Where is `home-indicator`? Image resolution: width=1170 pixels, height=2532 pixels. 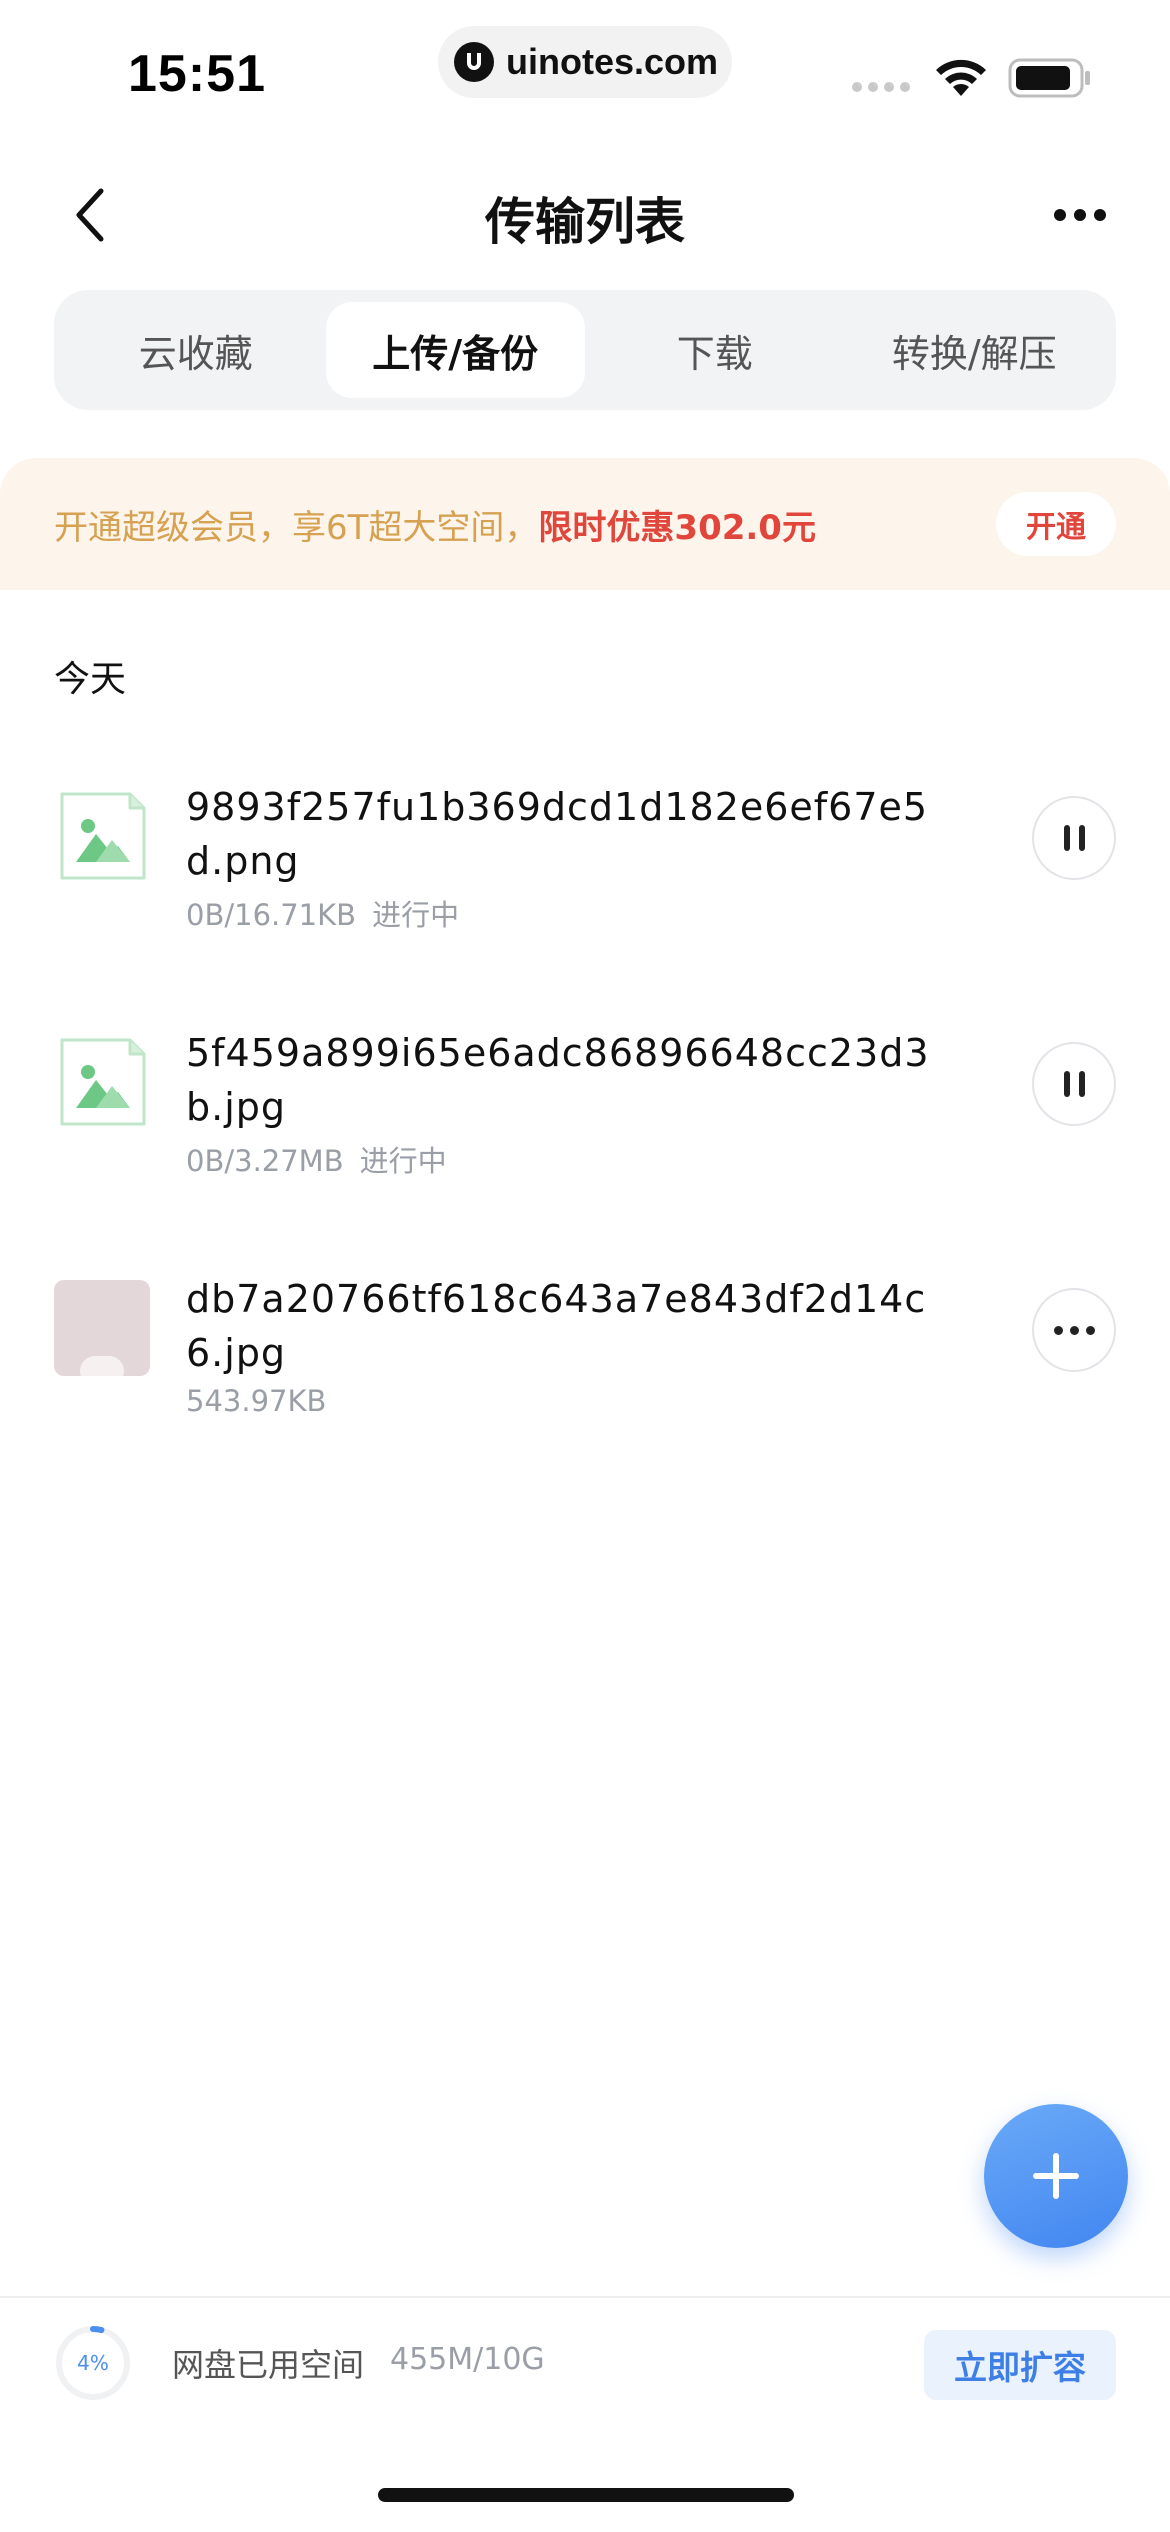
home-indicator is located at coordinates (586, 2495).